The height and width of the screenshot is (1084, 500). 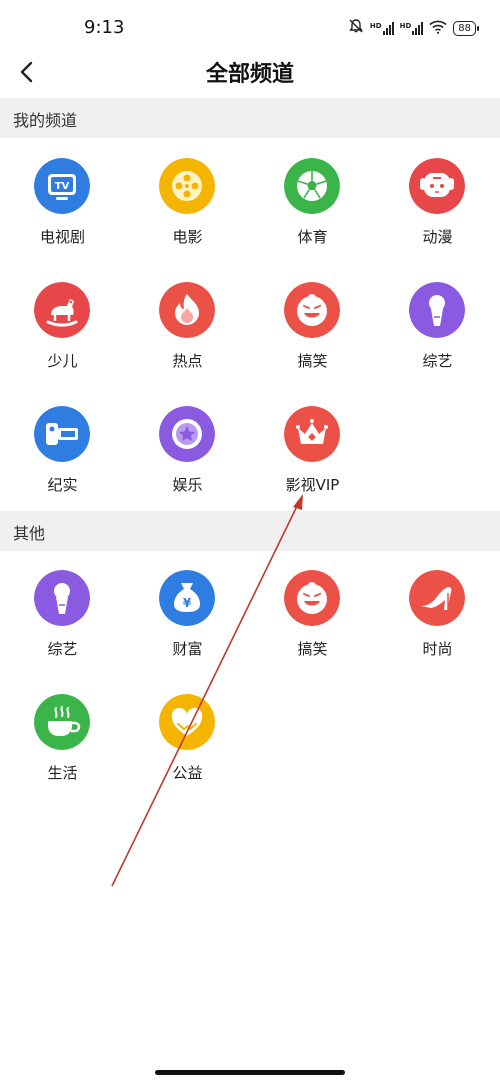 What do you see at coordinates (62, 722) in the screenshot?
I see `coffee-cup-icon` at bounding box center [62, 722].